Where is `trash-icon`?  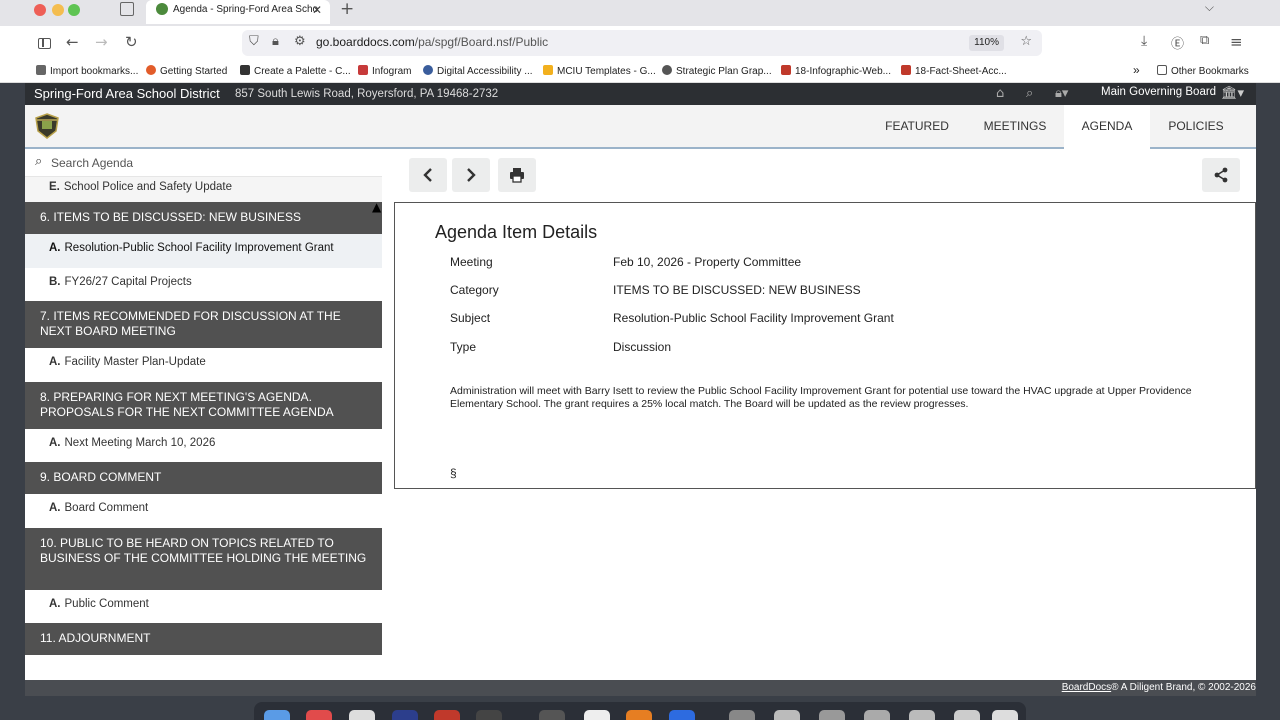 trash-icon is located at coordinates (1005, 715).